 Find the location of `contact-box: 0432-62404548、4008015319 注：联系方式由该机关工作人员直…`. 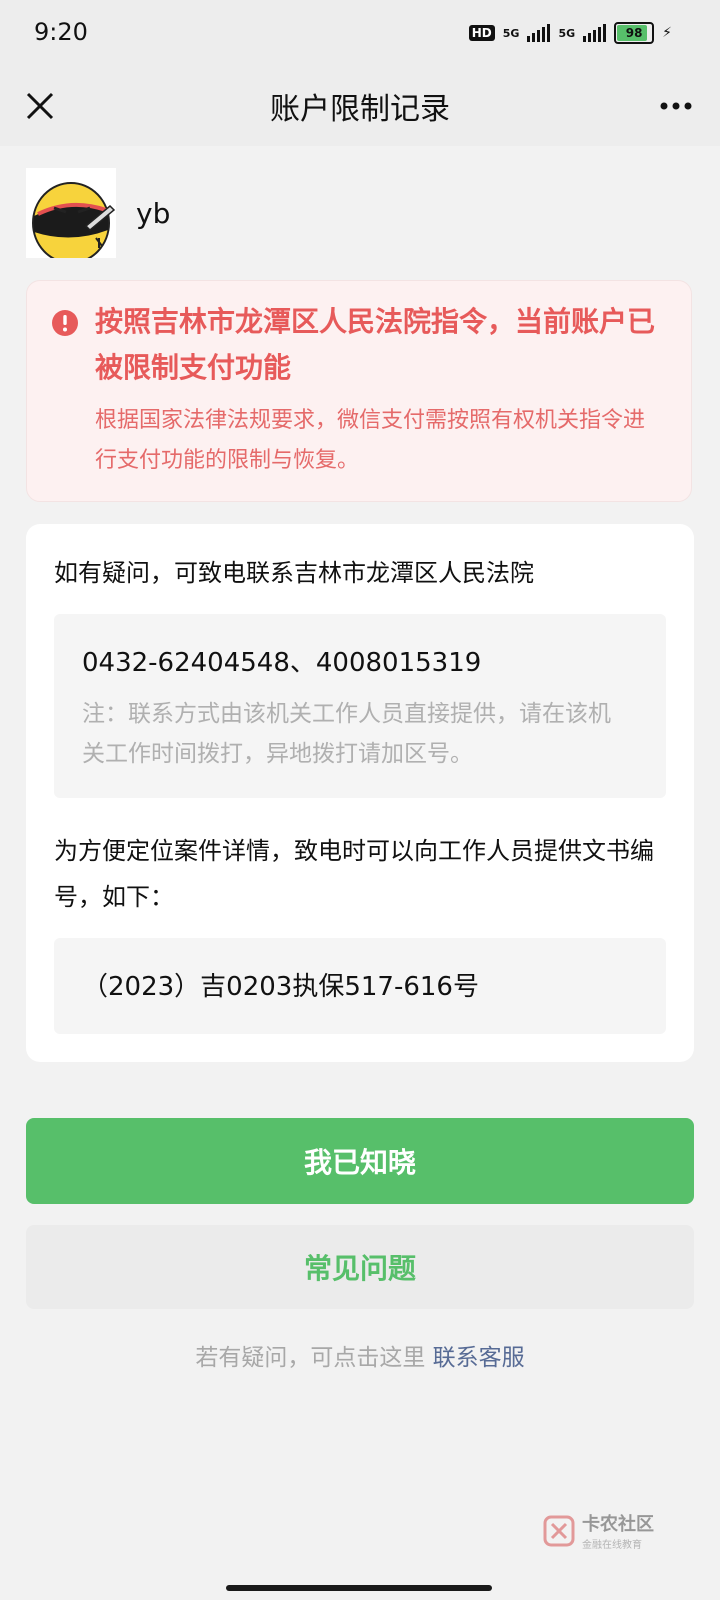

contact-box: 0432-62404548、4008015319 注：联系方式由该机关工作人员直… is located at coordinates (360, 706).